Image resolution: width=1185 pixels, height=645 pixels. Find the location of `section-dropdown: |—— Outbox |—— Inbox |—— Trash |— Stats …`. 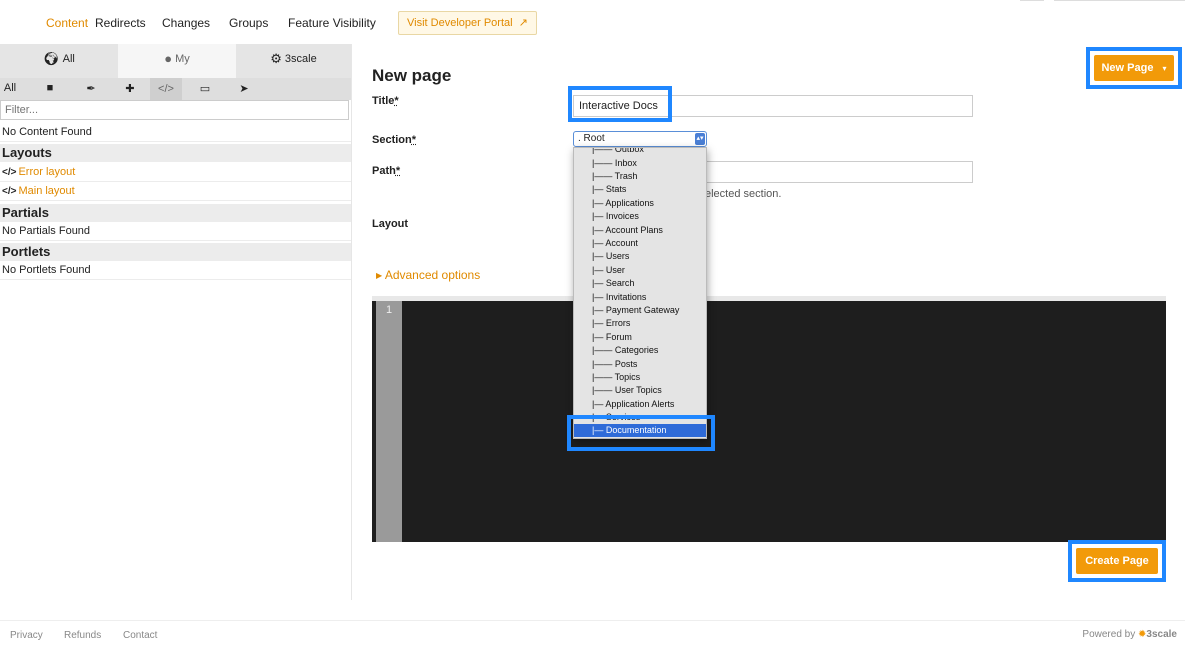

section-dropdown: |—— Outbox |—— Inbox |—— Trash |— Stats … is located at coordinates (640, 293).